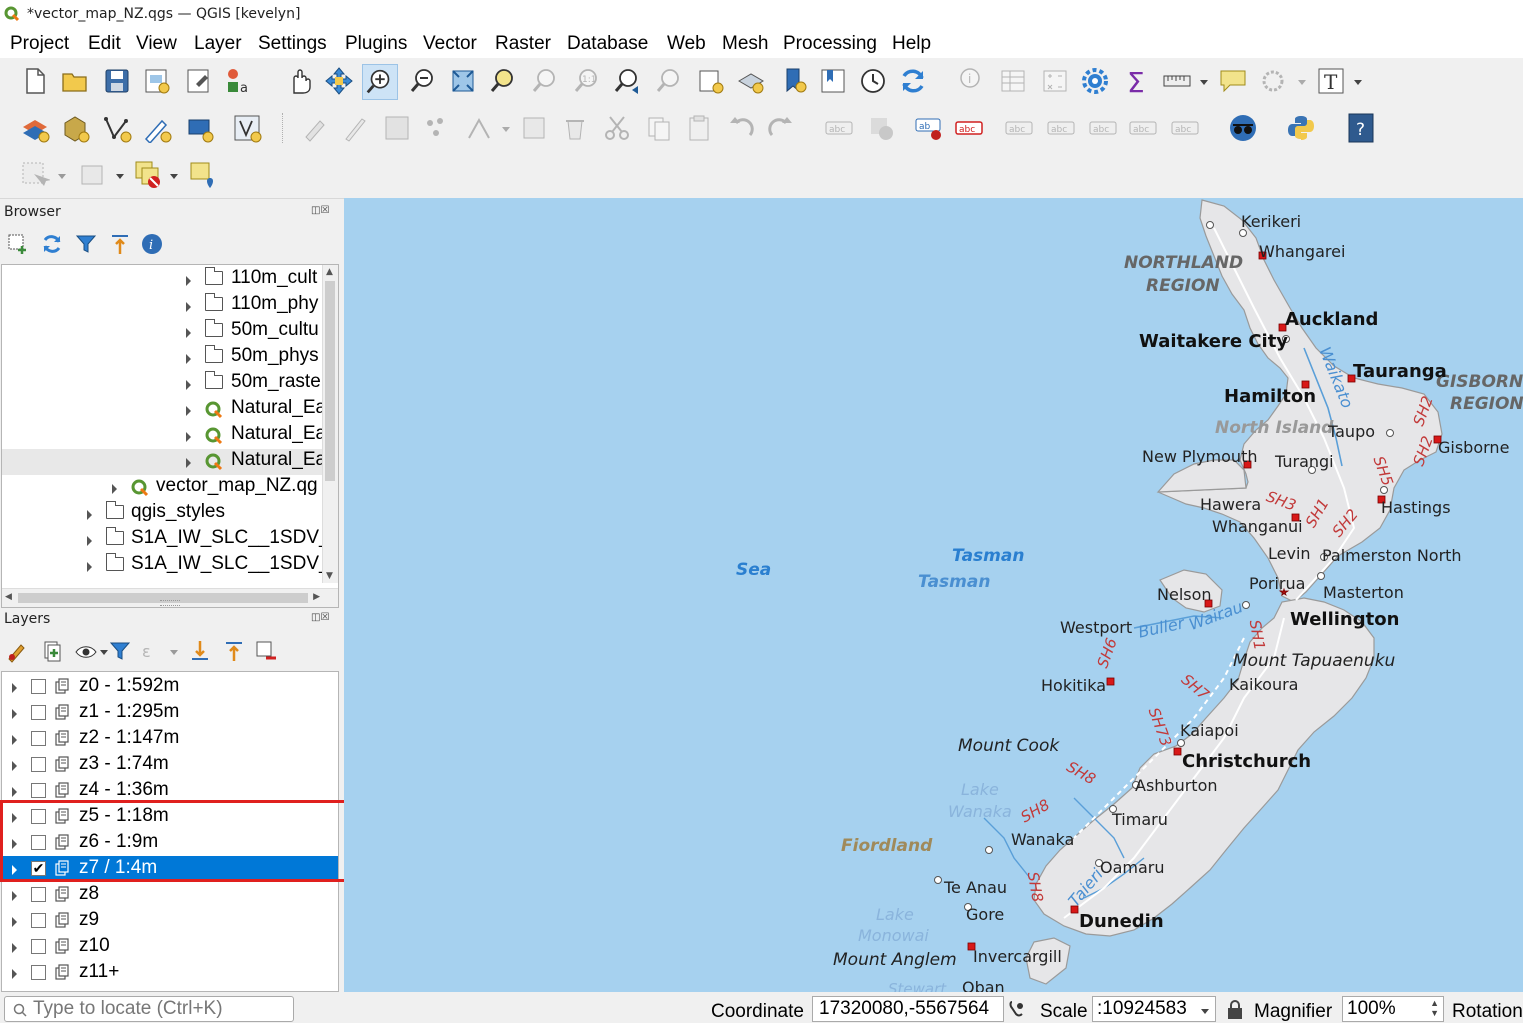  I want to click on change-label-icon: abc, so click(1185, 128).